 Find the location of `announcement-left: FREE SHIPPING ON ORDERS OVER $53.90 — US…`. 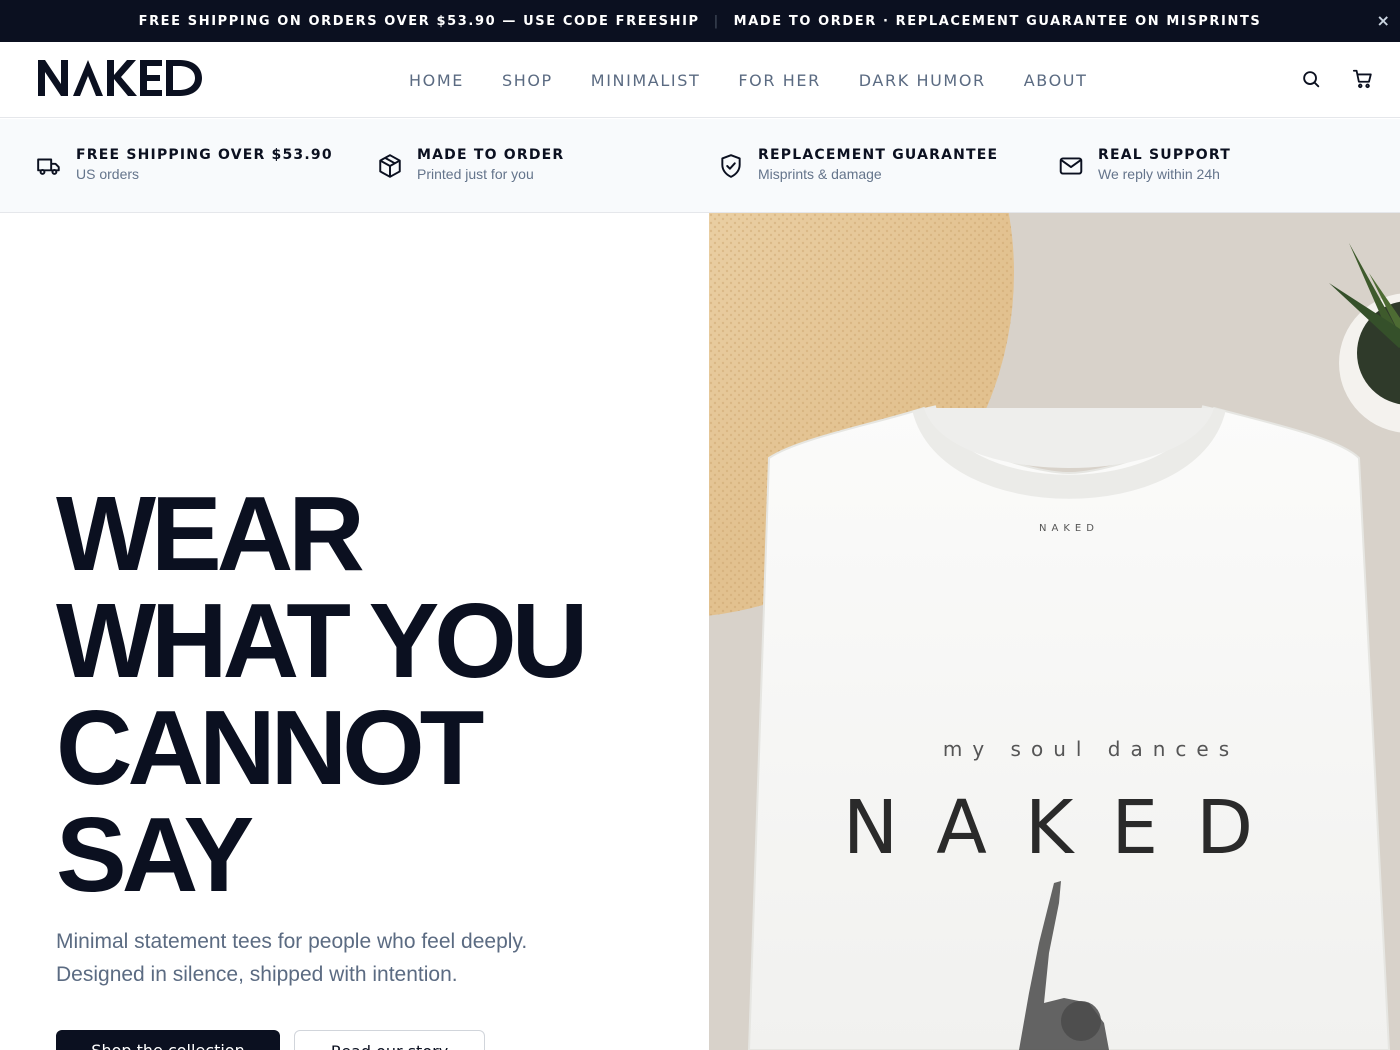

announcement-left: FREE SHIPPING ON ORDERS OVER $53.90 — US… is located at coordinates (419, 21).